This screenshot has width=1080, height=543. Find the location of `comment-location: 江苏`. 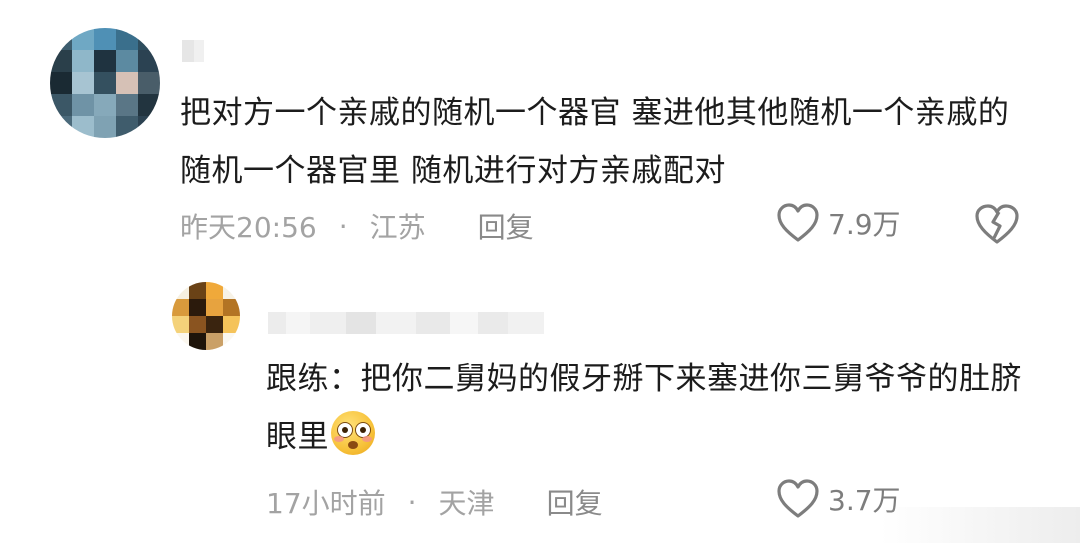

comment-location: 江苏 is located at coordinates (397, 227).